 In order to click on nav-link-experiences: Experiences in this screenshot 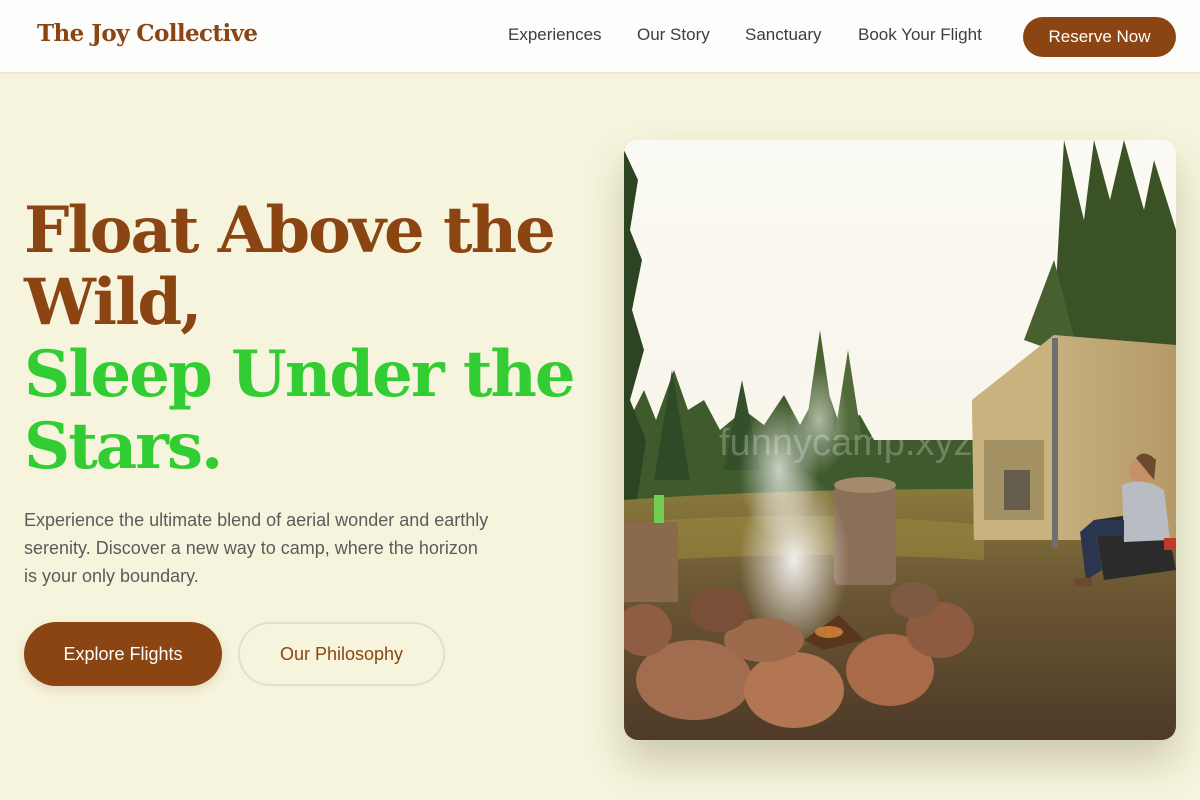, I will do `click(555, 35)`.